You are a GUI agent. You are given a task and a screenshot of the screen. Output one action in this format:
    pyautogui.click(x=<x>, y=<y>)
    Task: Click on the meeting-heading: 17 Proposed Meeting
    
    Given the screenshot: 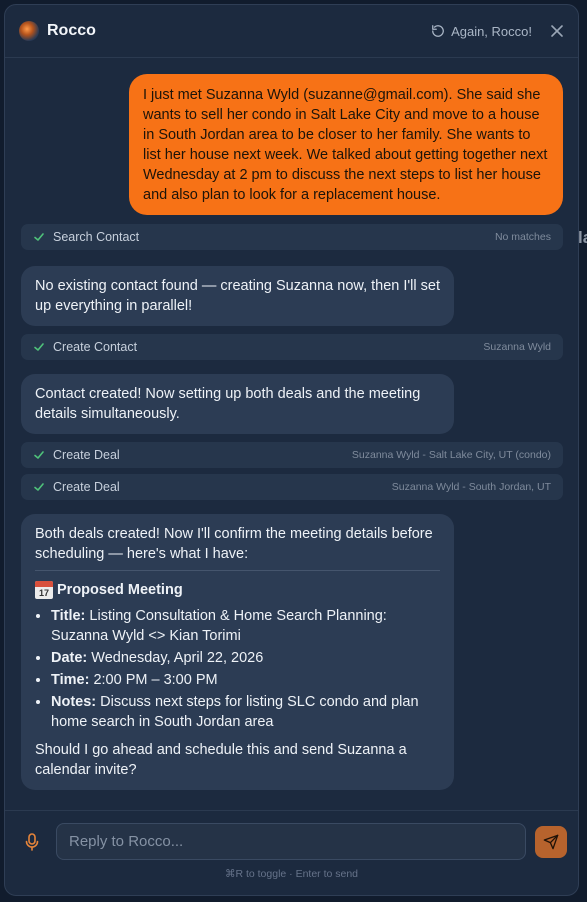 What is the action you would take?
    pyautogui.click(x=237, y=590)
    